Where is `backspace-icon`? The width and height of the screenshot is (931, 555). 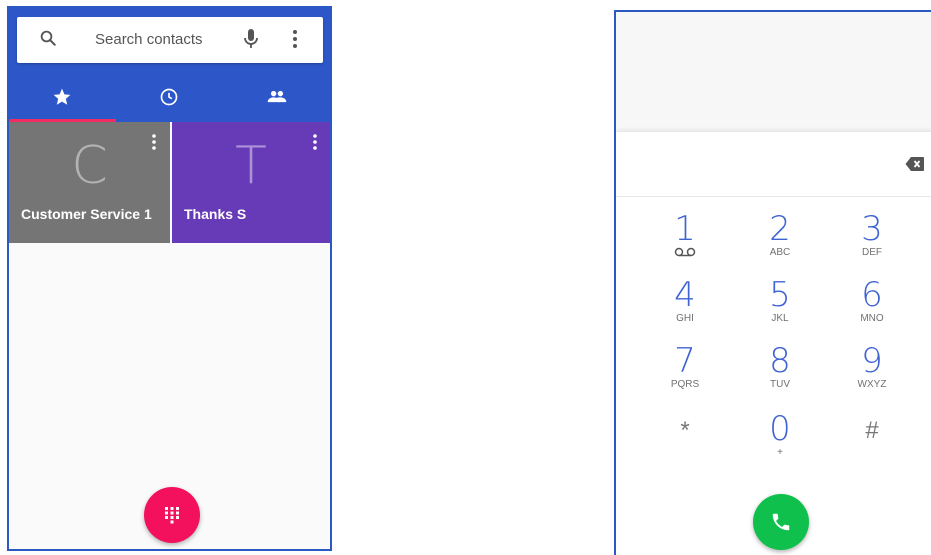
backspace-icon is located at coordinates (915, 166).